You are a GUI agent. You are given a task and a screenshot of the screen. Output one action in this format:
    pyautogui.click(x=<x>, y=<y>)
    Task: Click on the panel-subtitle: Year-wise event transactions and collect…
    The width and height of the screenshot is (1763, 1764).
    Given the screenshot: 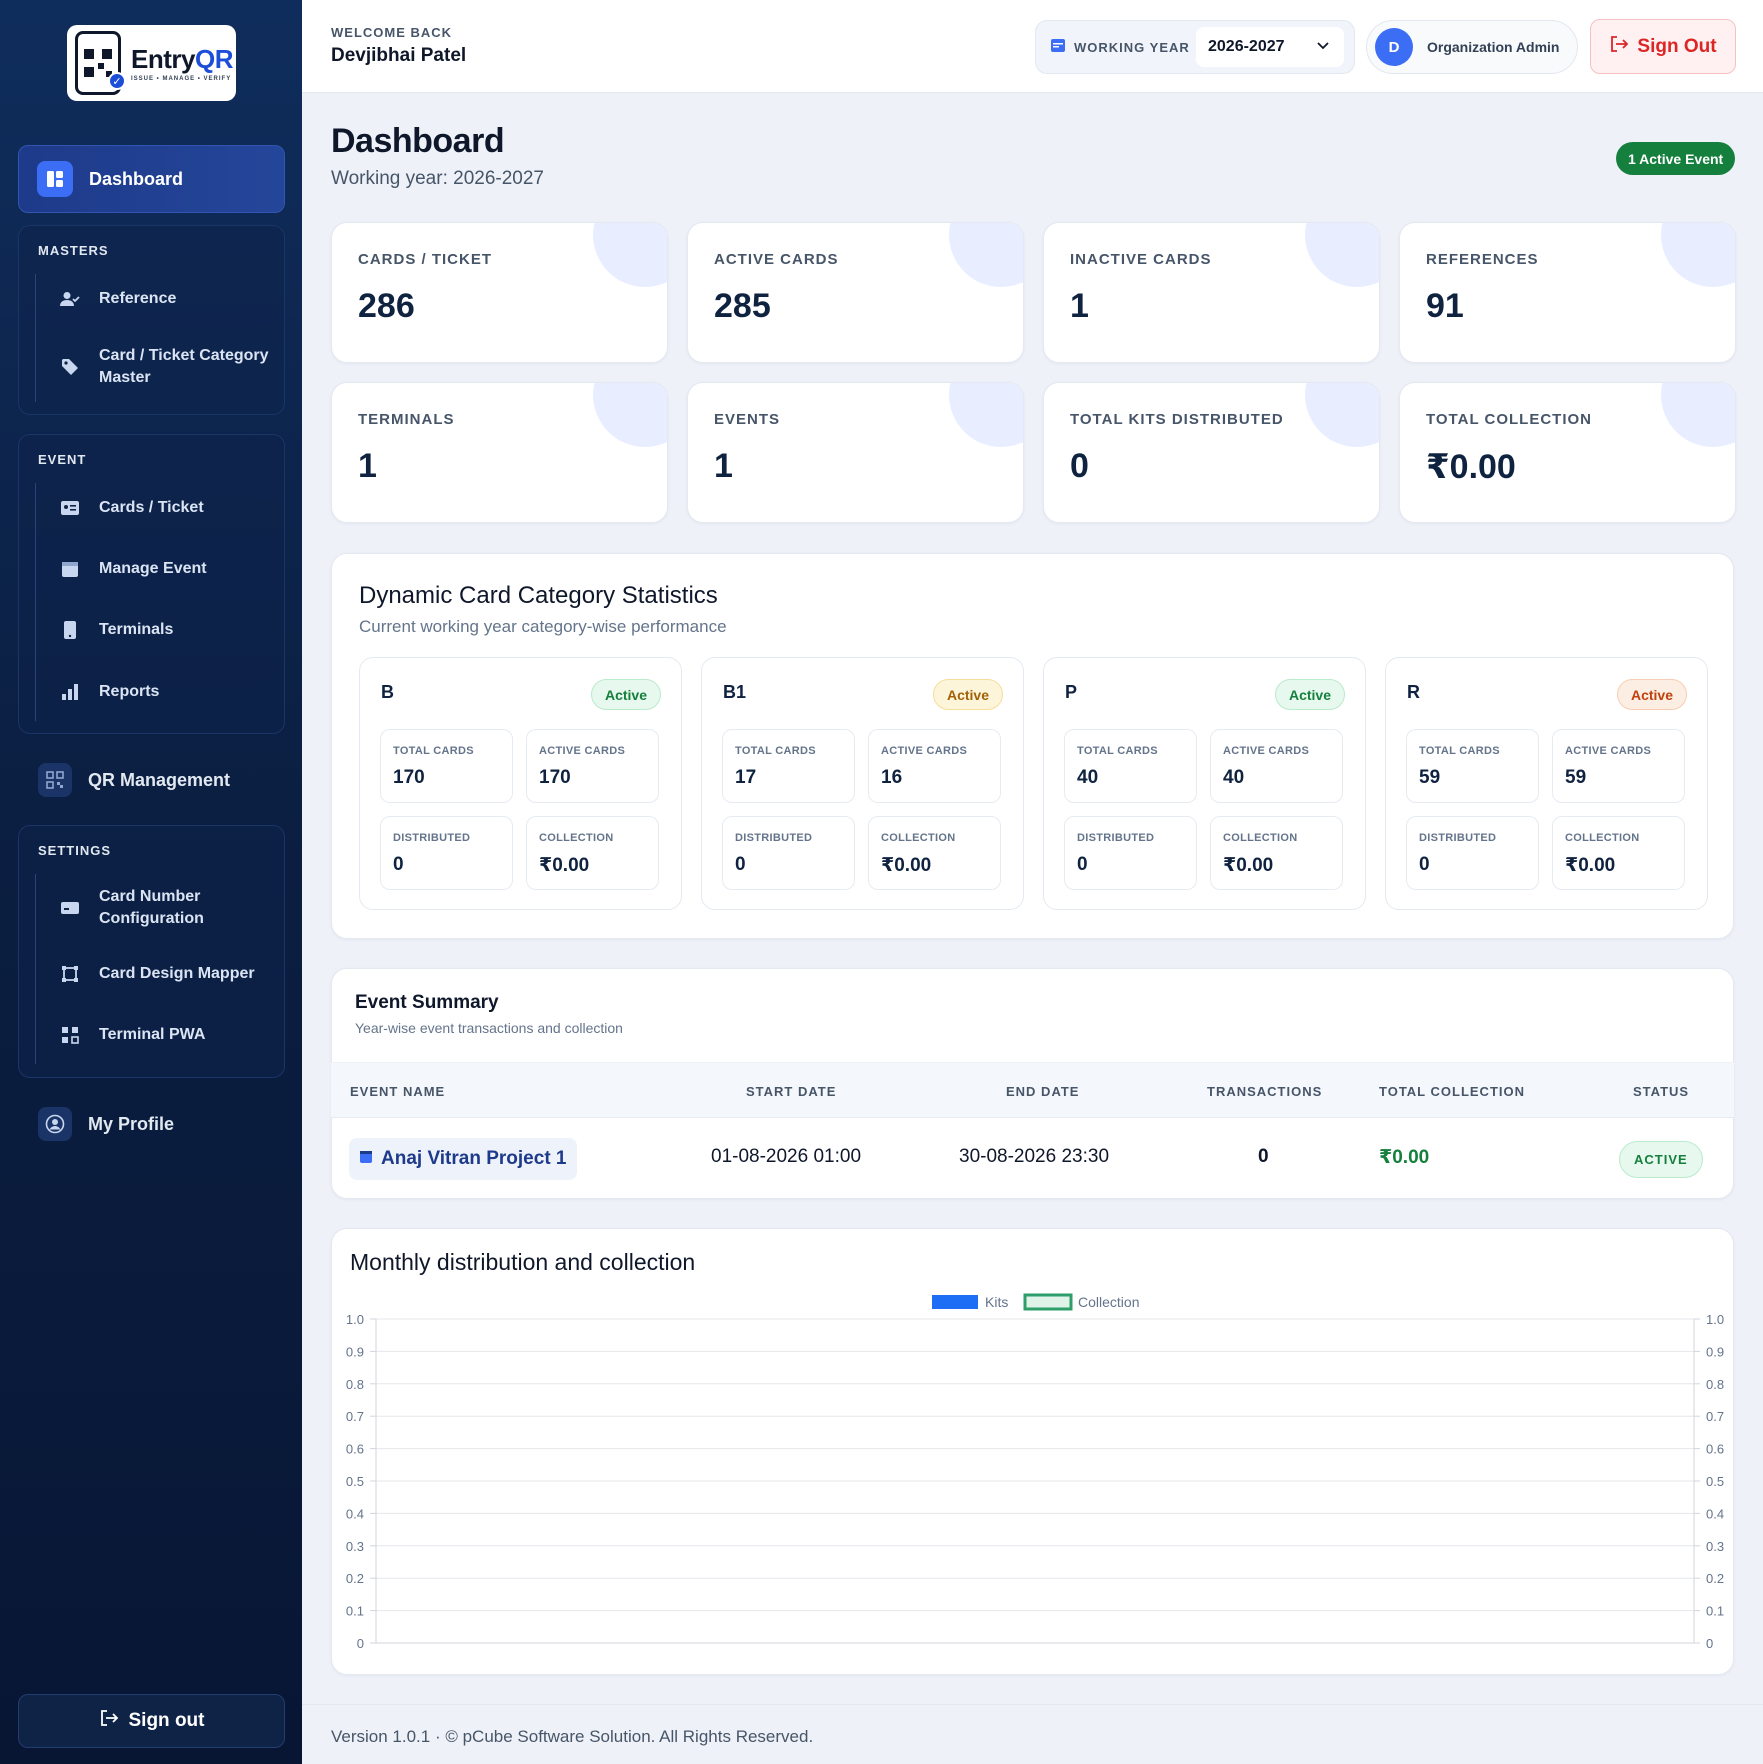 What is the action you would take?
    pyautogui.click(x=489, y=1028)
    